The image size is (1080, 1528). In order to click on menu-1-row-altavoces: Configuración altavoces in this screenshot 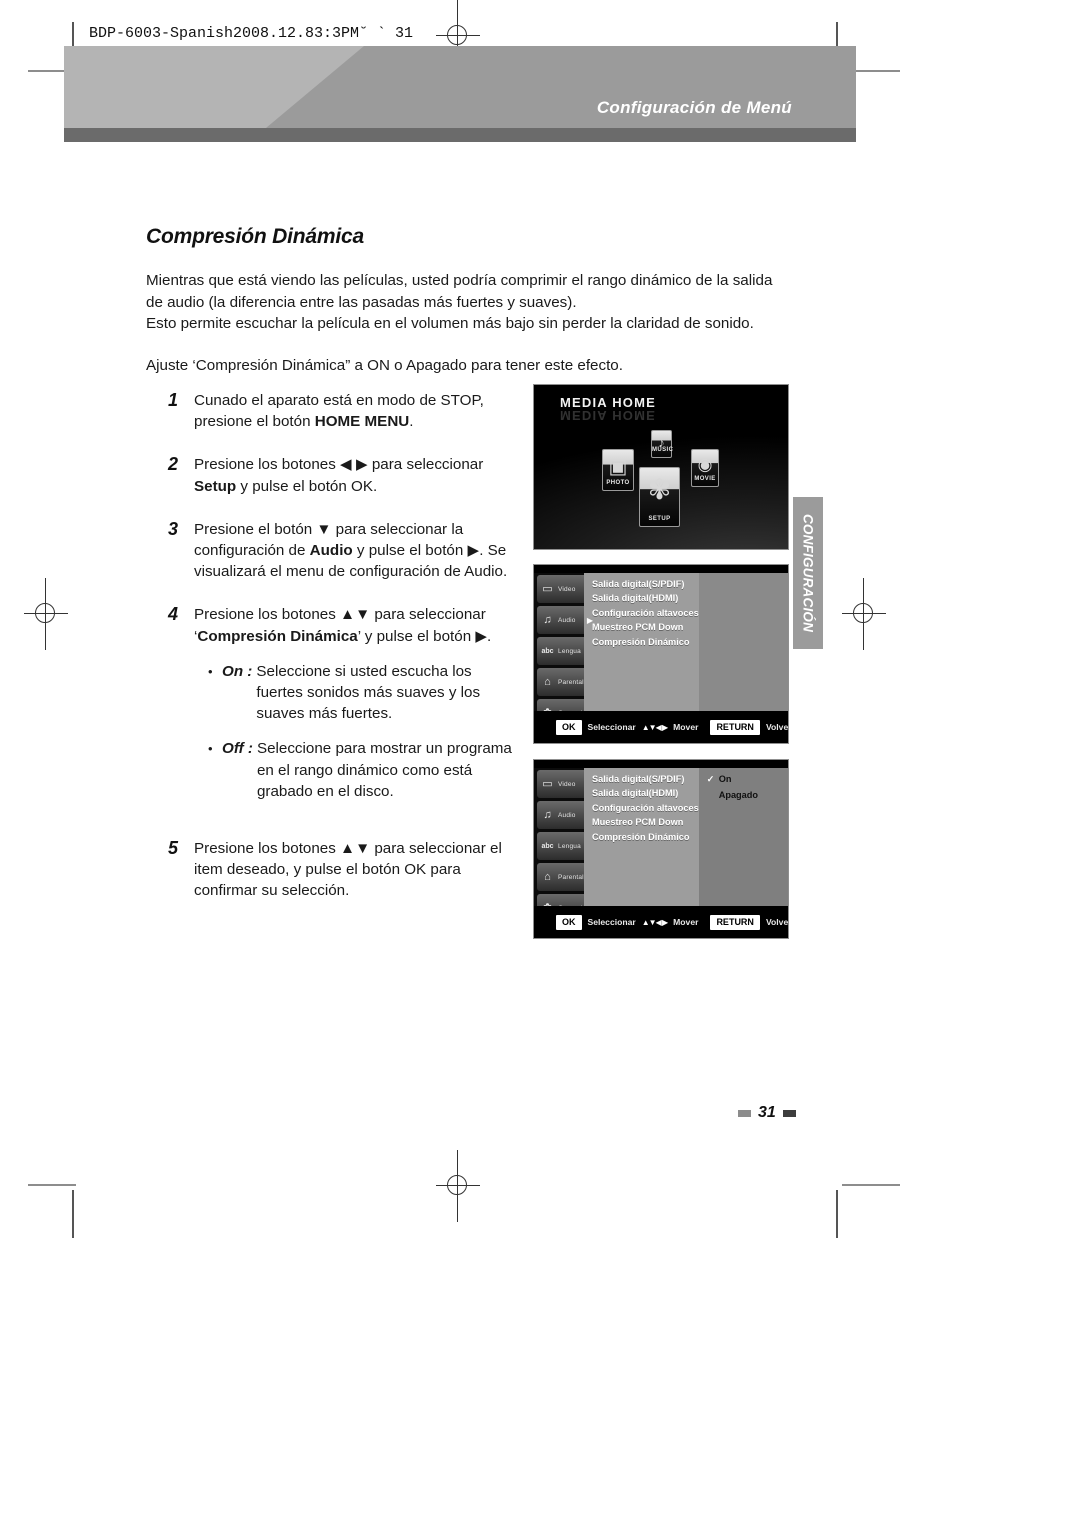, I will do `click(645, 613)`.